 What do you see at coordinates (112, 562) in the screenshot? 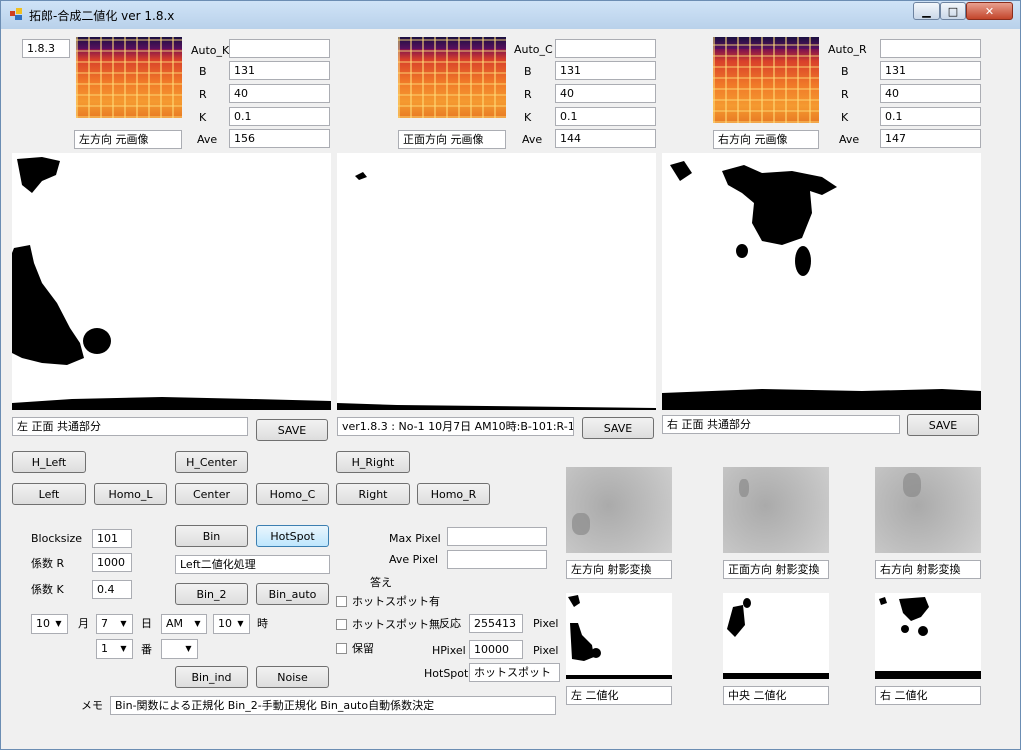
I see `coef-r-field: 1000` at bounding box center [112, 562].